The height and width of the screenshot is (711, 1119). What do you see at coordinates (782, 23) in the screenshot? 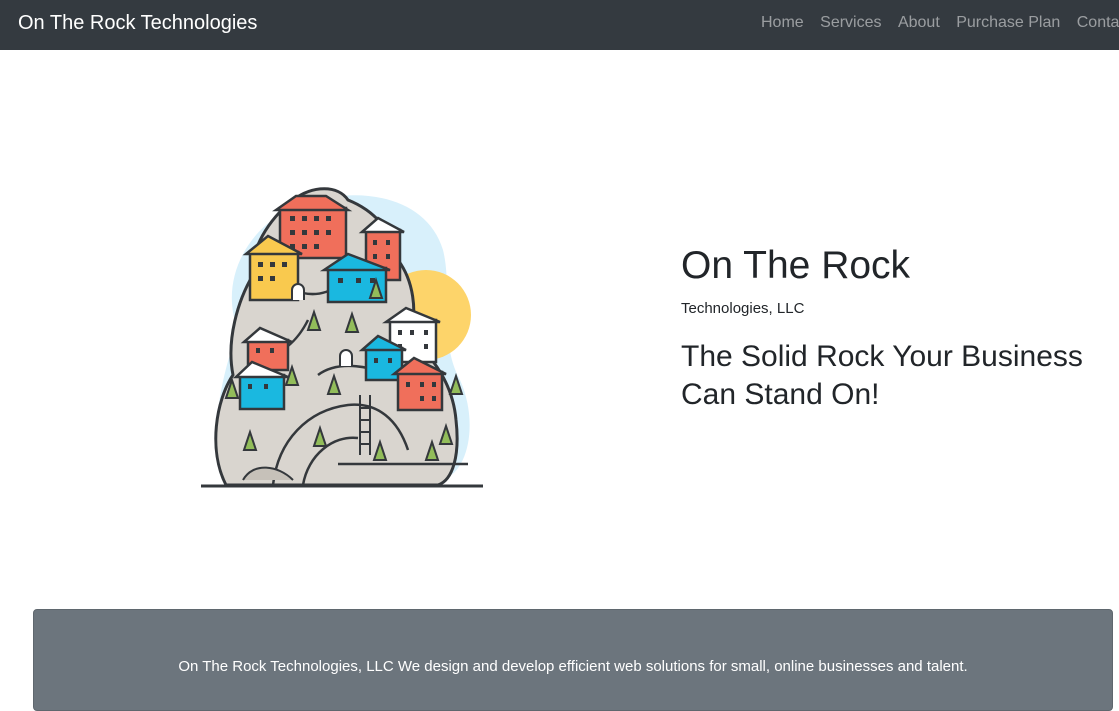
I see `nav-link-home: Home` at bounding box center [782, 23].